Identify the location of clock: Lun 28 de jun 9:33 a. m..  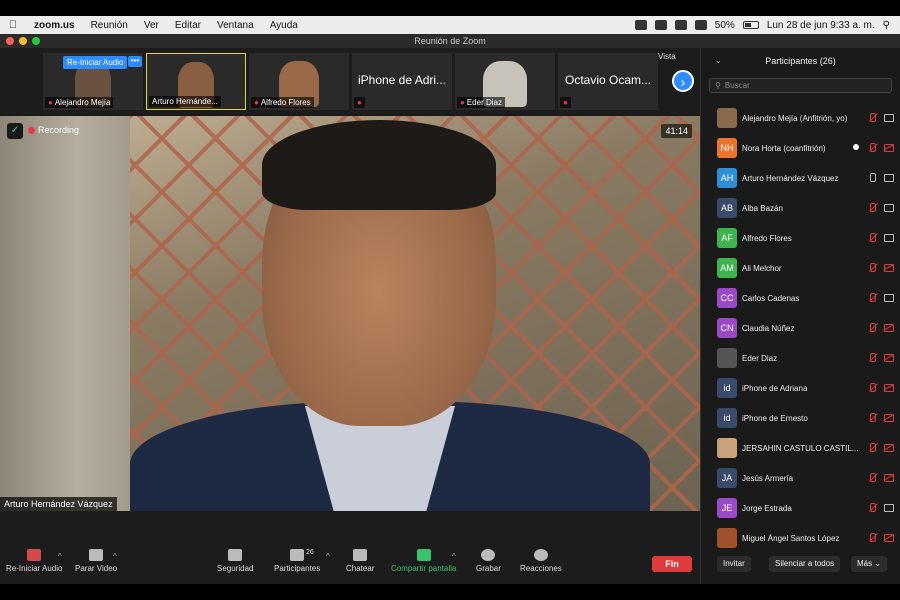
(821, 25).